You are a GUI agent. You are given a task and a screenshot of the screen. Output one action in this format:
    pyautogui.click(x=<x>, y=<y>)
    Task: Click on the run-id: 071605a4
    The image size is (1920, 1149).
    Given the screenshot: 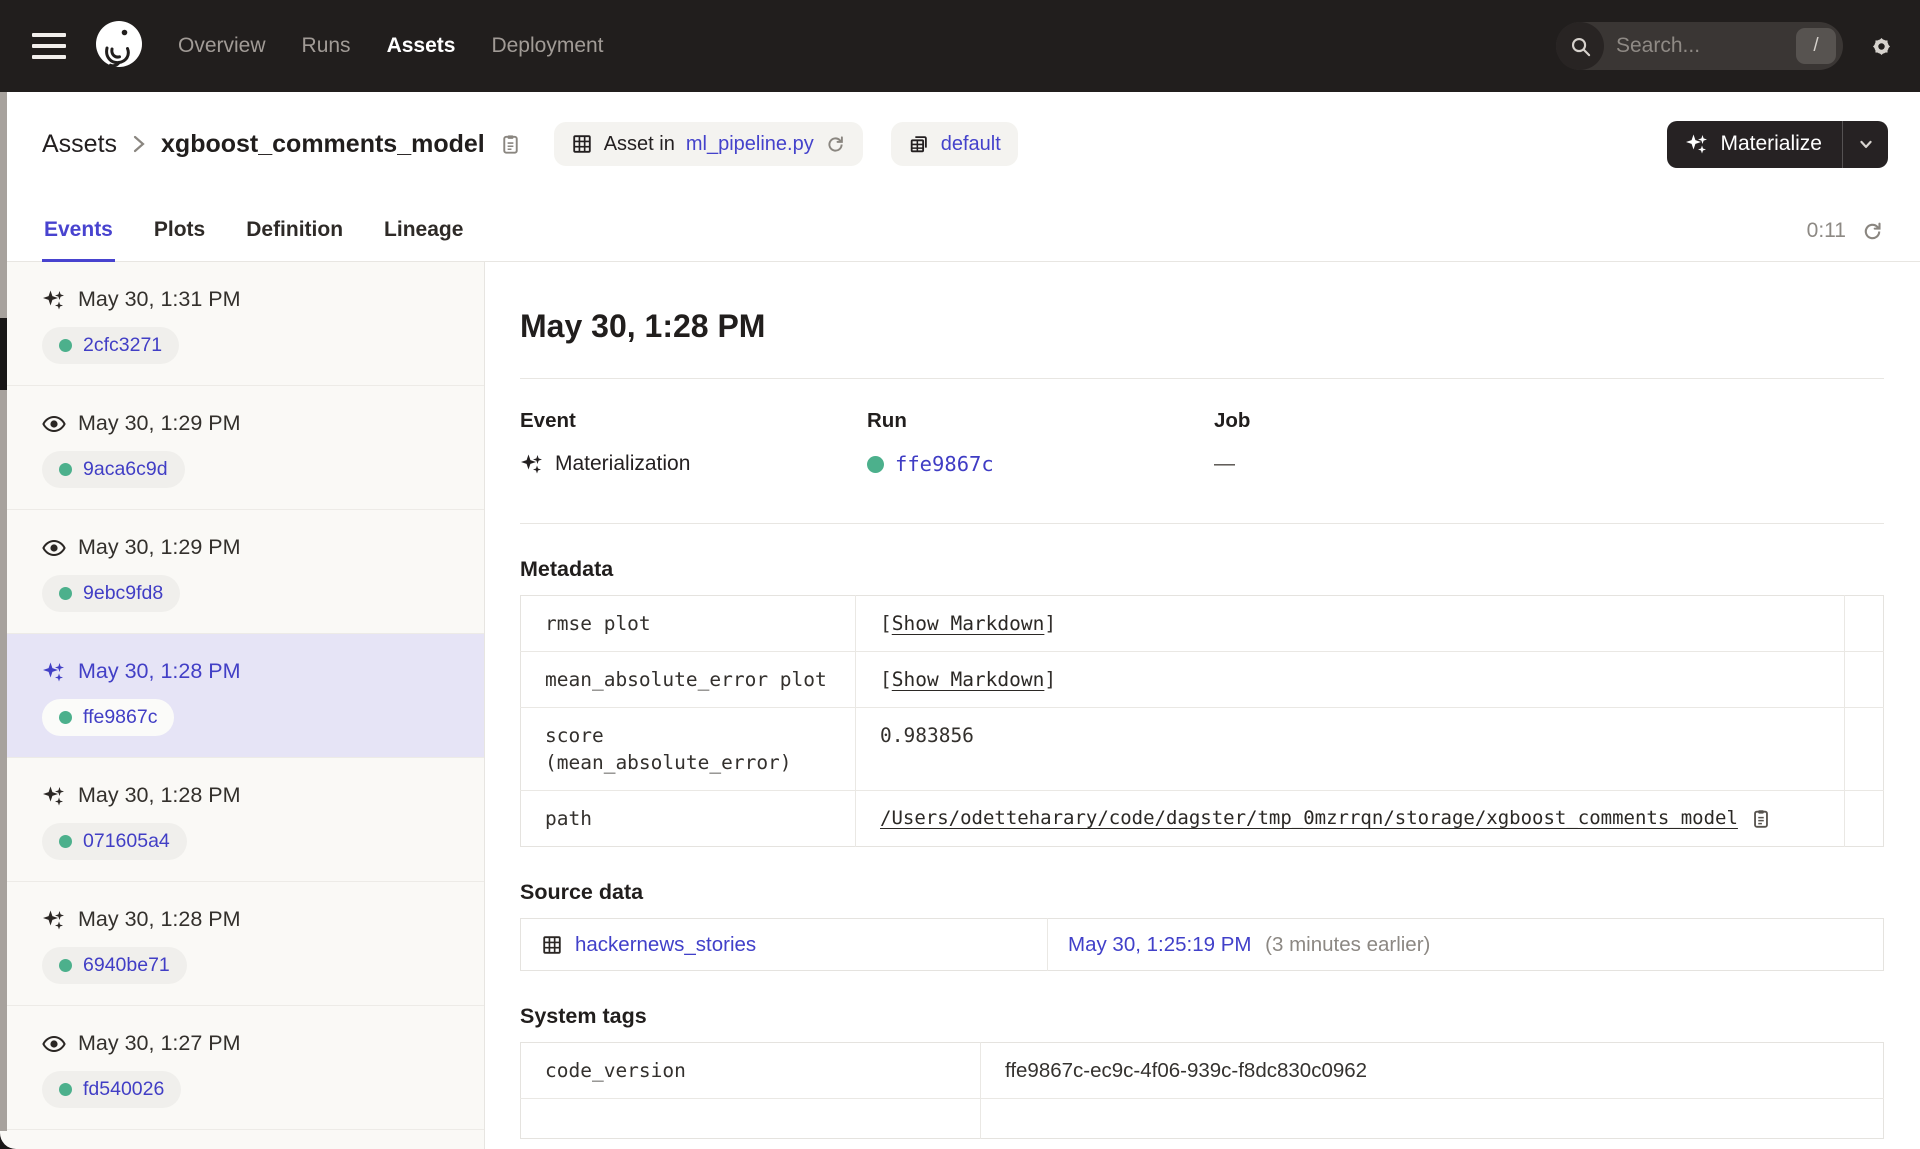 What is the action you would take?
    pyautogui.click(x=126, y=841)
    